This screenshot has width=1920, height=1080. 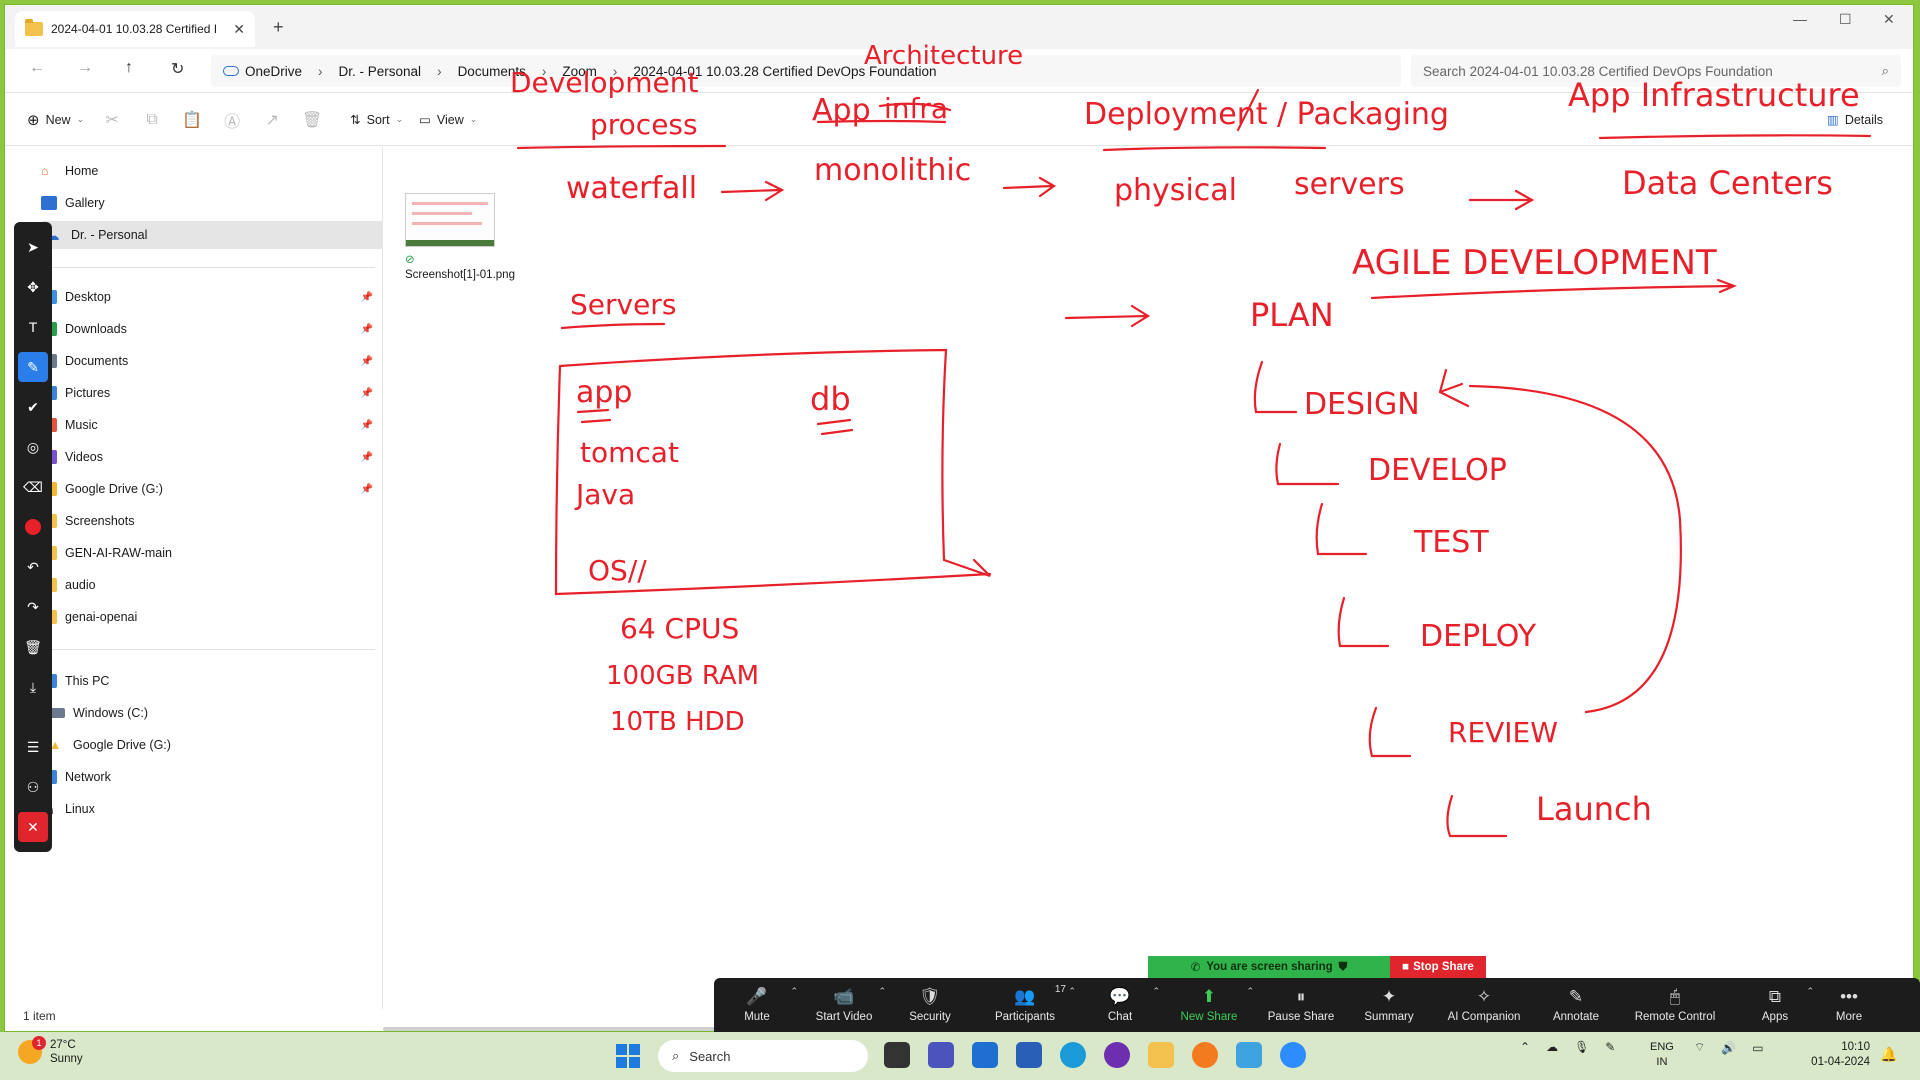 I want to click on spotlight-icon: ◎, so click(x=33, y=447).